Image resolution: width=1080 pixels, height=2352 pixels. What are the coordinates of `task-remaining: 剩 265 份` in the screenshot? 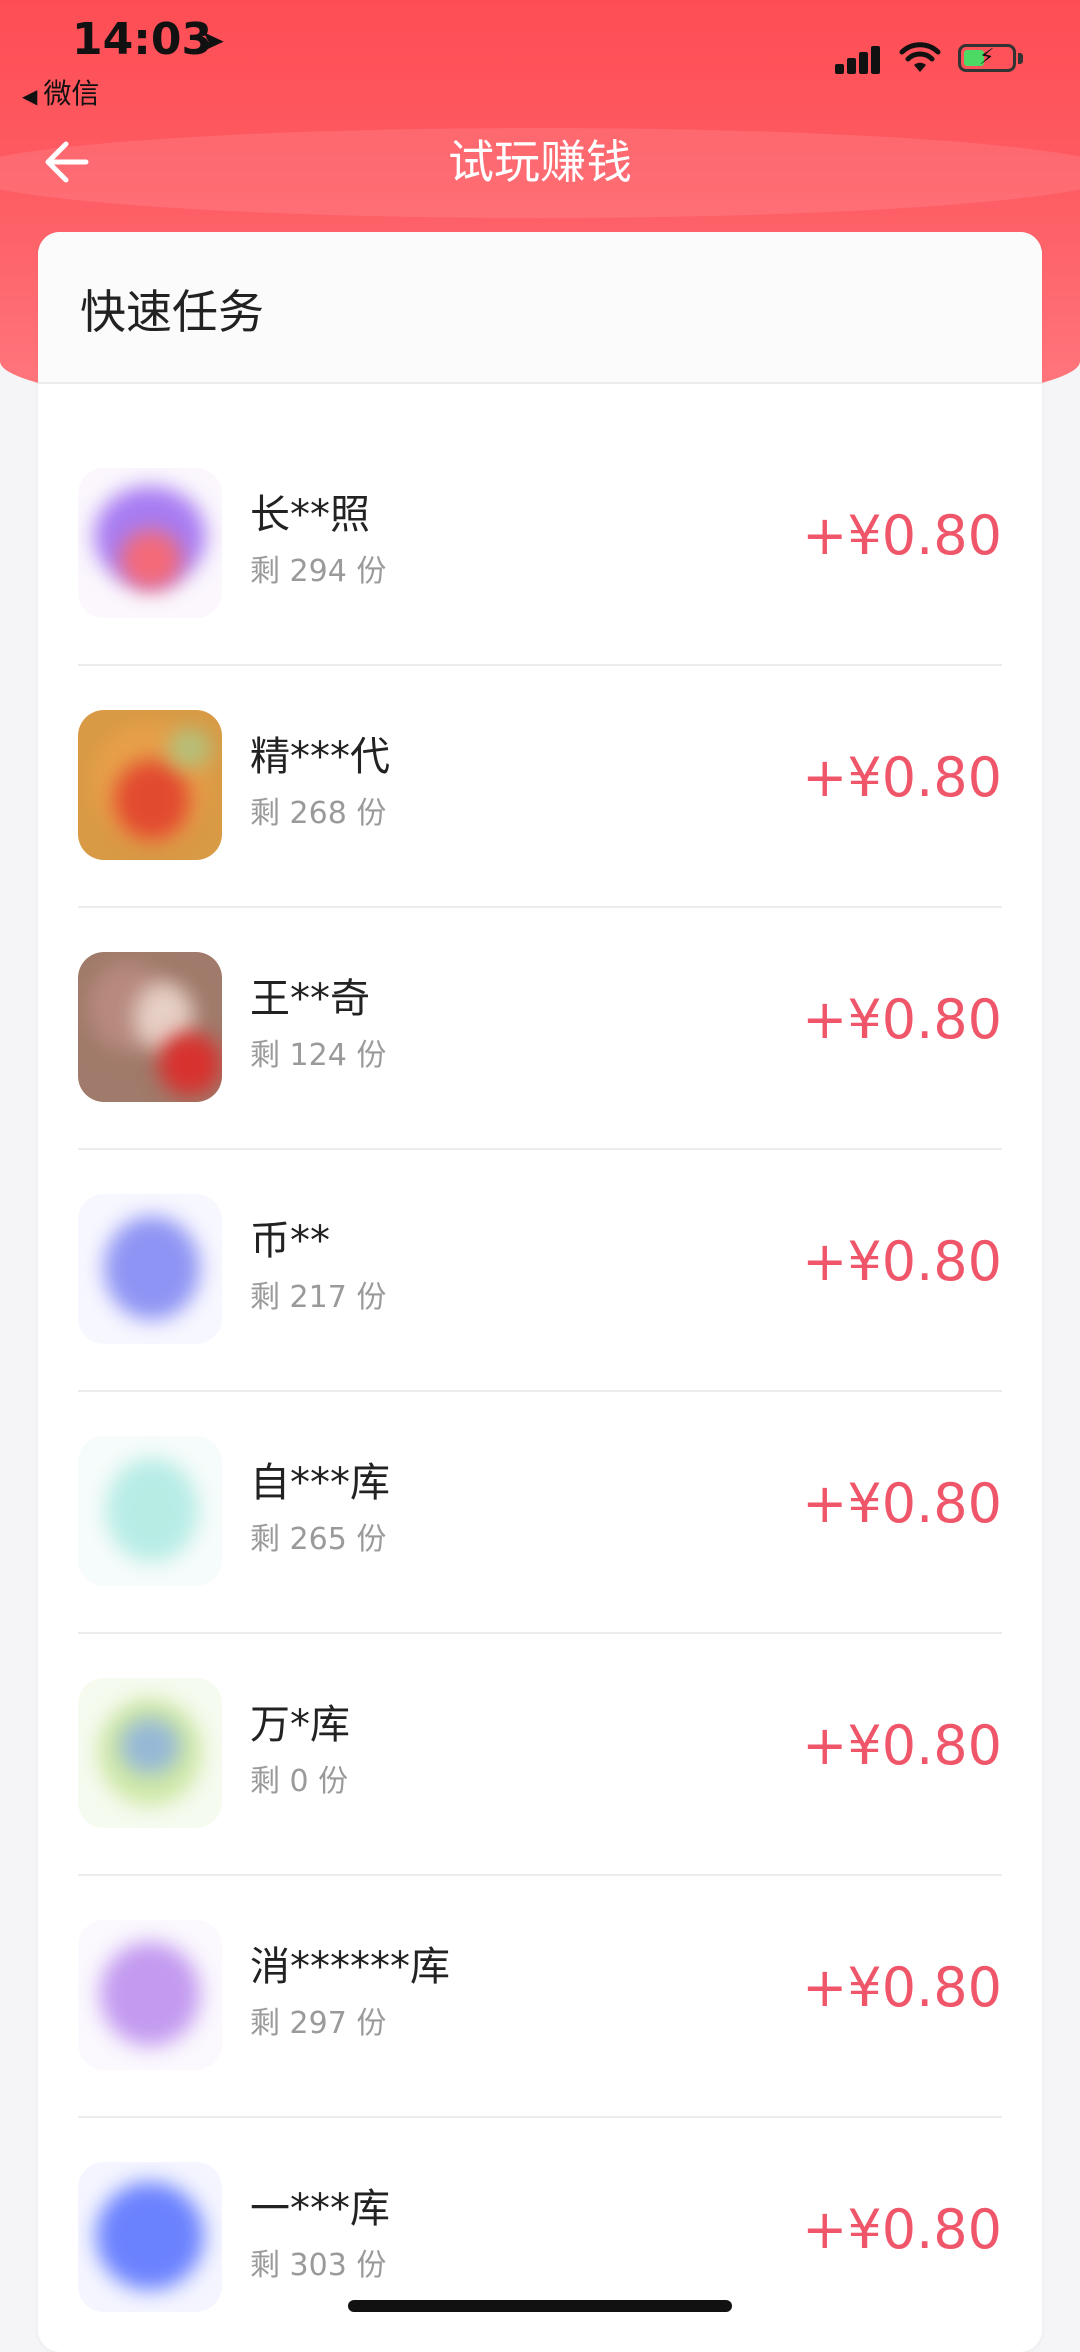 It's located at (318, 1539).